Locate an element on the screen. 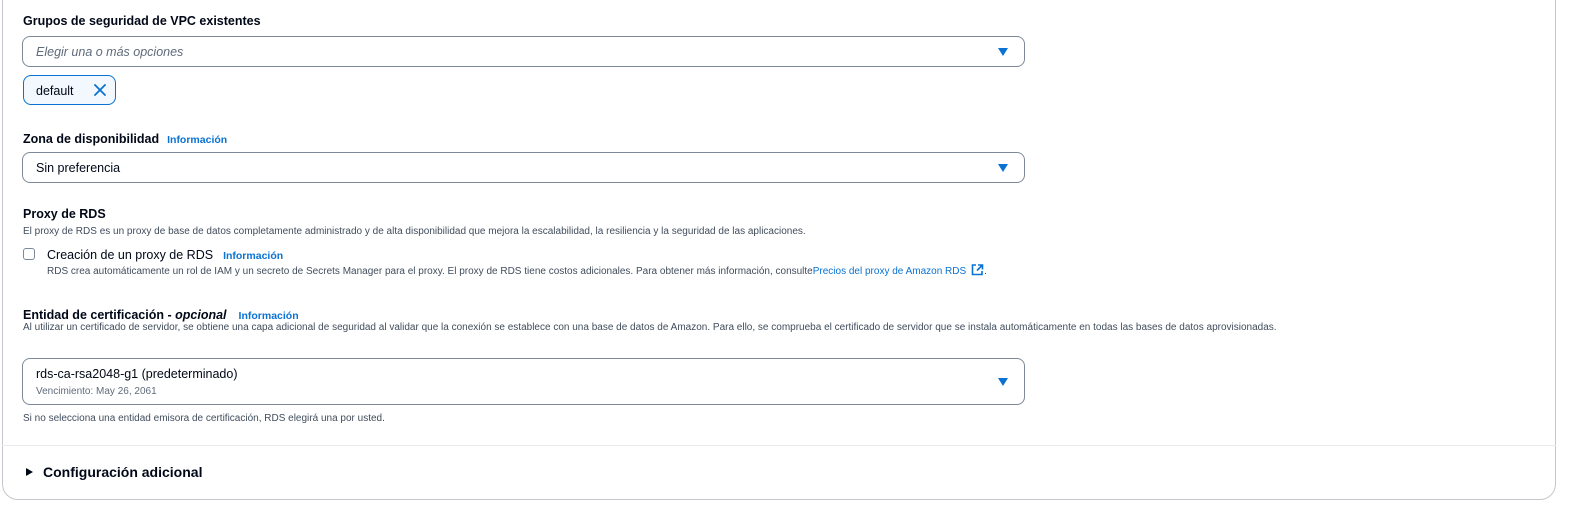  vpc-security-groups-select: Elegir una o más opciones is located at coordinates (523, 51).